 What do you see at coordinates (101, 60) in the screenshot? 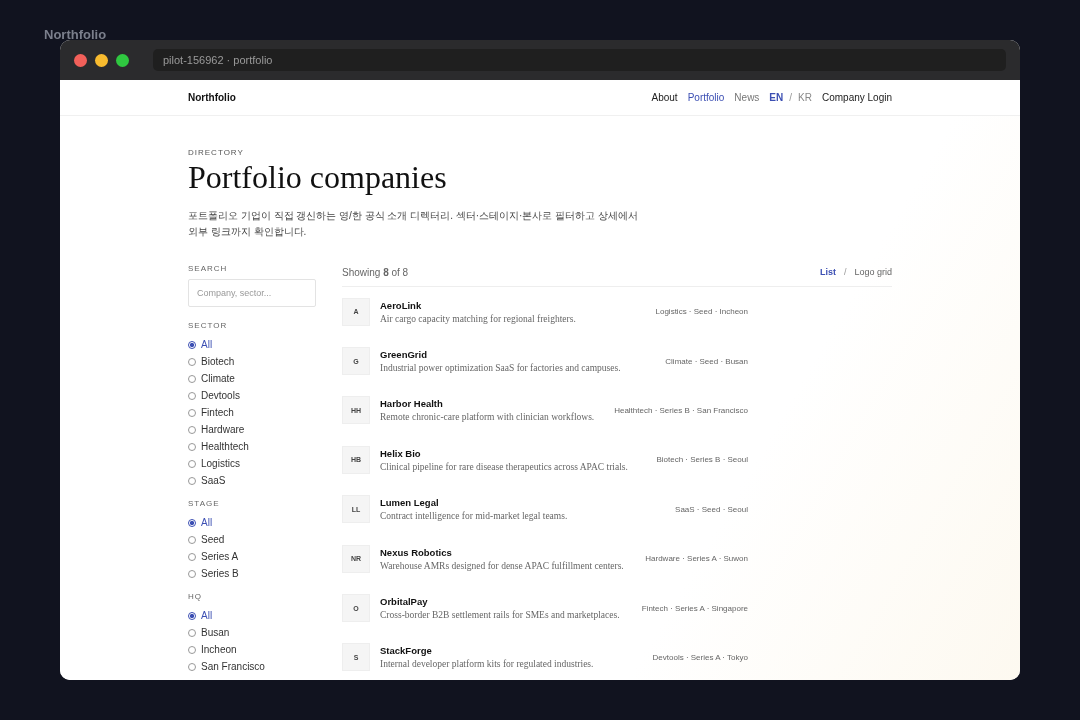
I see `minimize-icon` at bounding box center [101, 60].